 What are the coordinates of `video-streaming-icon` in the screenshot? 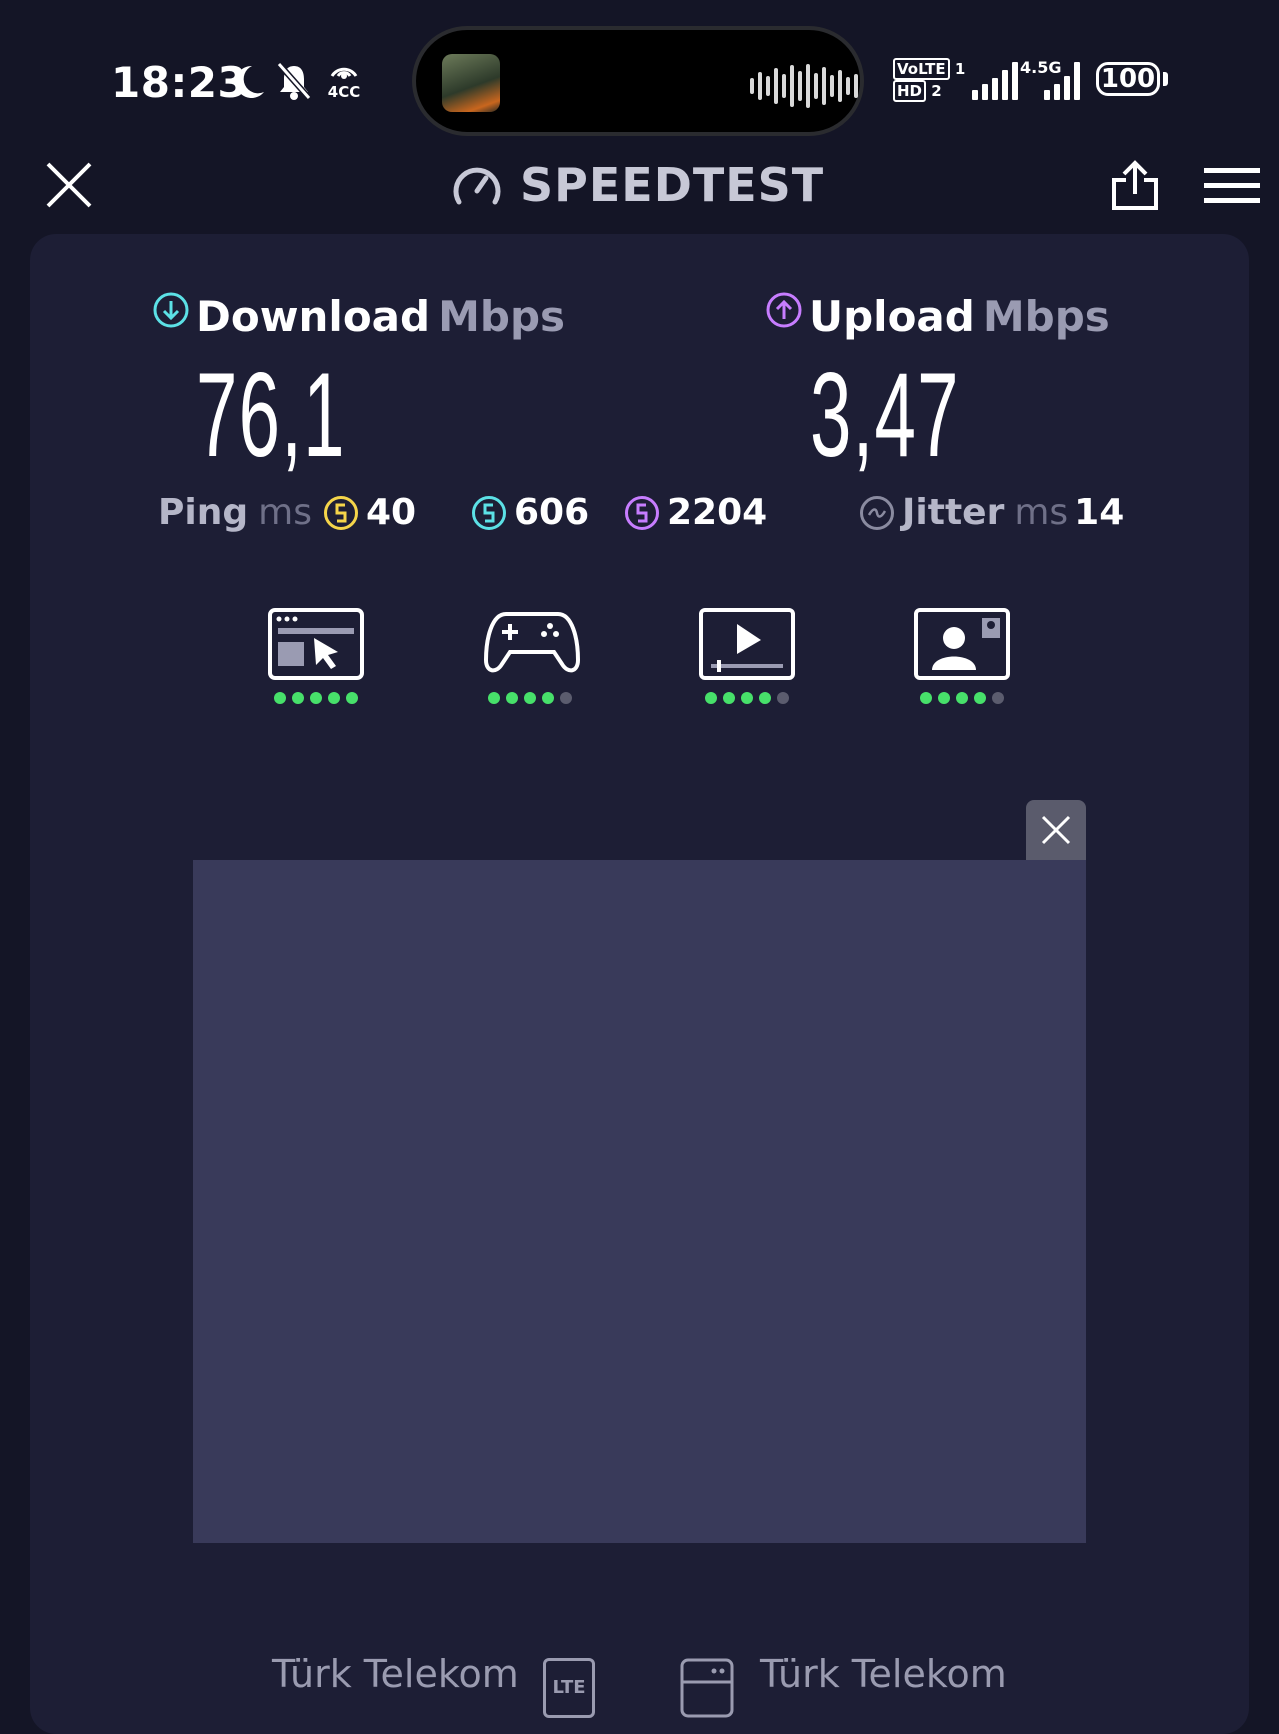 It's located at (747, 644).